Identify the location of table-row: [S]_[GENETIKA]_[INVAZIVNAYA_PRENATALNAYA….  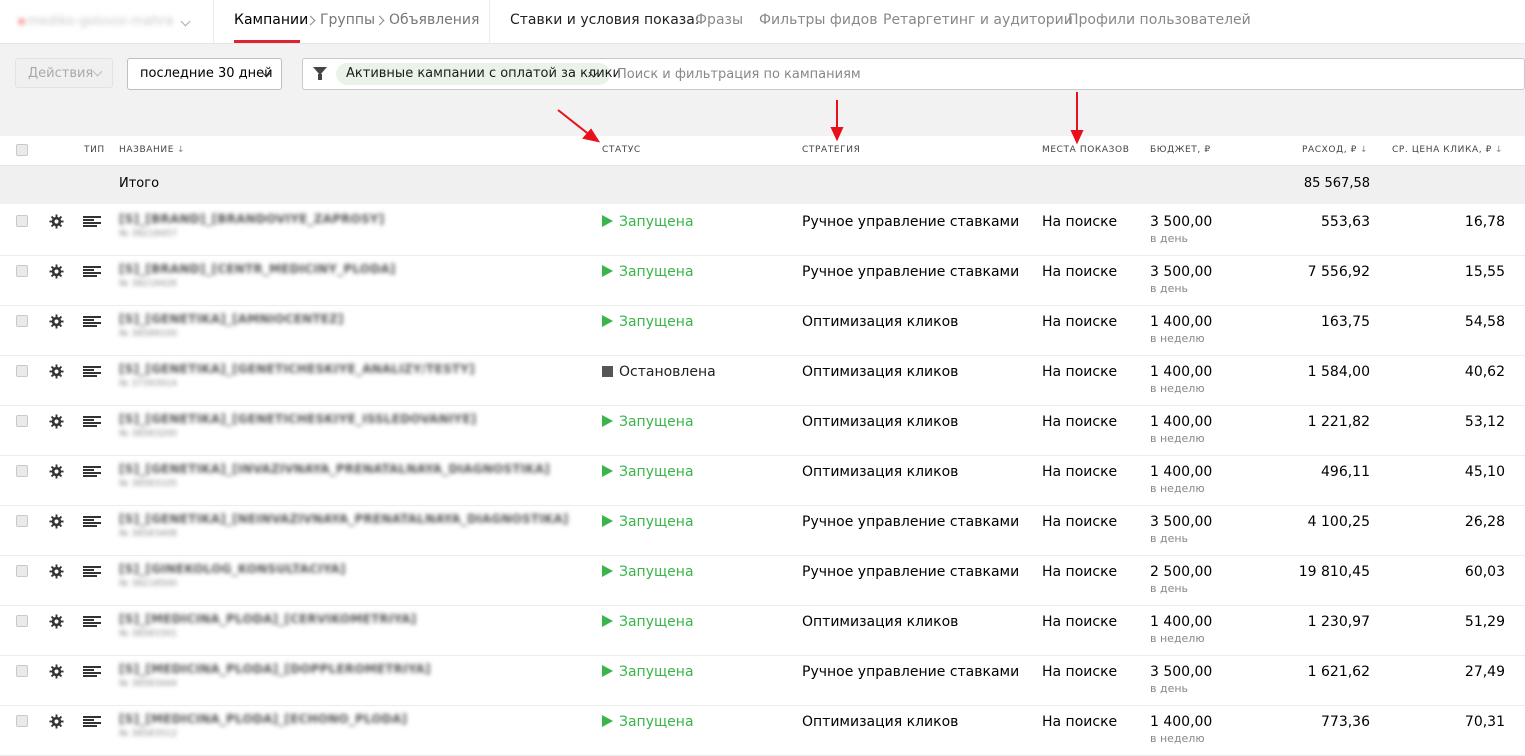
(762, 481).